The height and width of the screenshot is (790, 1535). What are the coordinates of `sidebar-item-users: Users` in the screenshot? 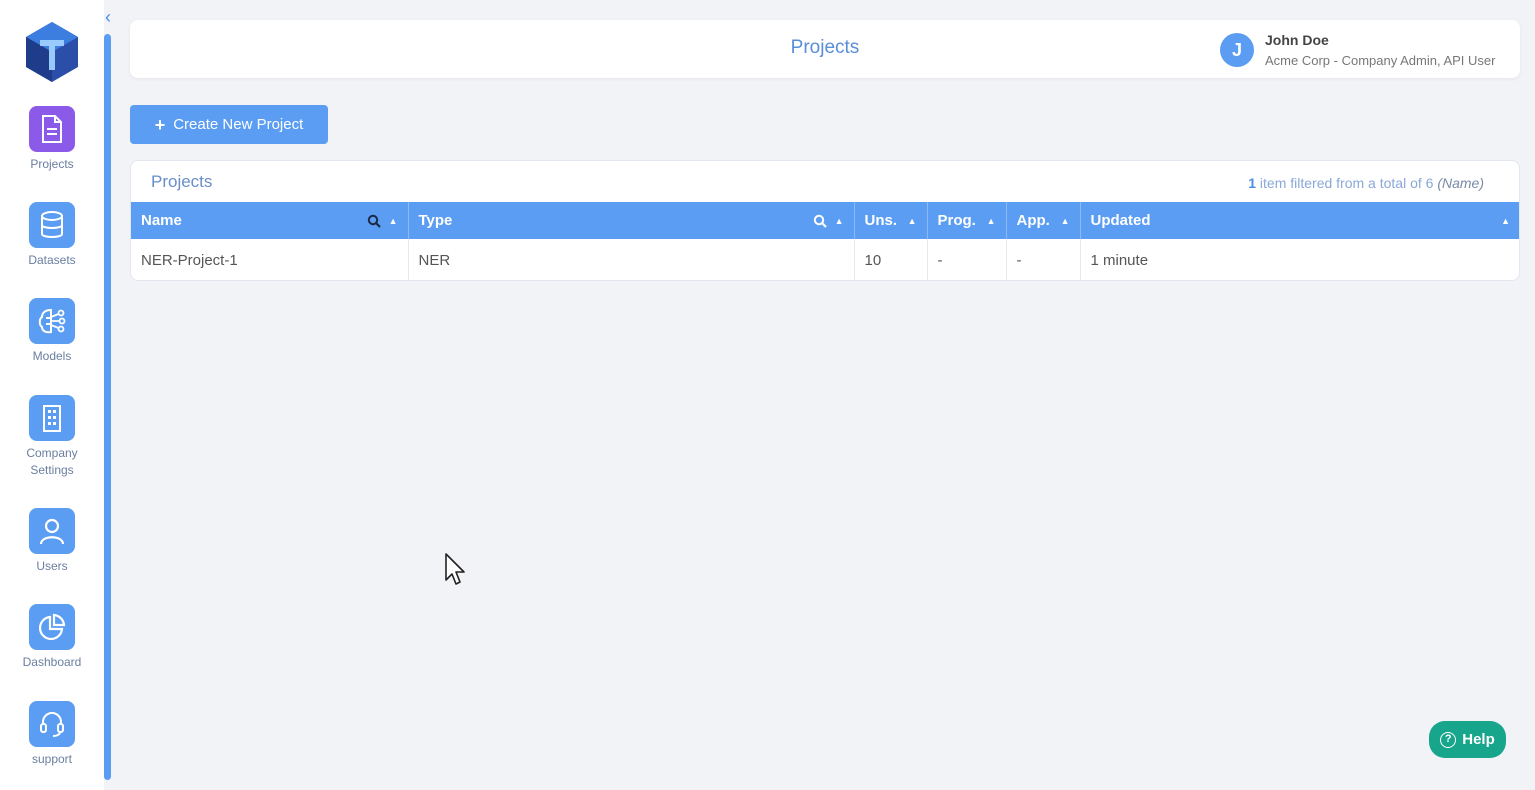 It's located at (52, 541).